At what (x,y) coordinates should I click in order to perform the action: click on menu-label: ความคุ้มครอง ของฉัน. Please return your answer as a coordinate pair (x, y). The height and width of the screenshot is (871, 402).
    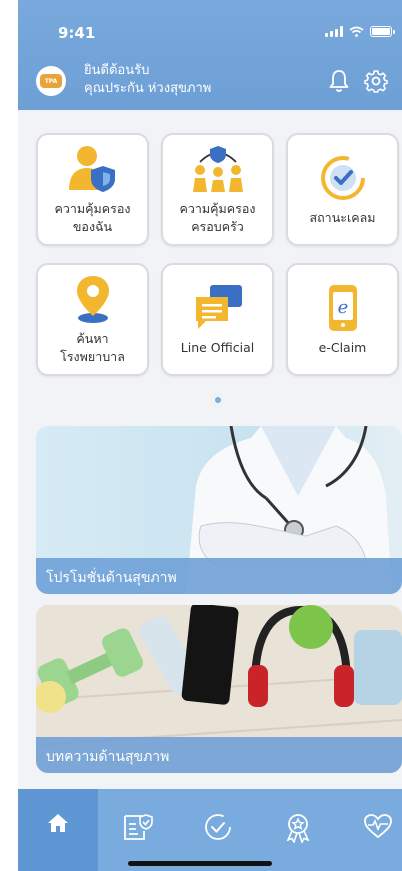
    Looking at the image, I should click on (92, 217).